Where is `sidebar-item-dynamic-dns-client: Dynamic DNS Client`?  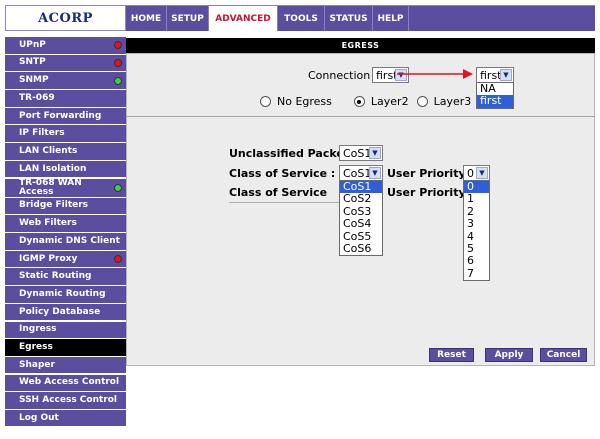 sidebar-item-dynamic-dns-client: Dynamic DNS Client is located at coordinates (65, 241).